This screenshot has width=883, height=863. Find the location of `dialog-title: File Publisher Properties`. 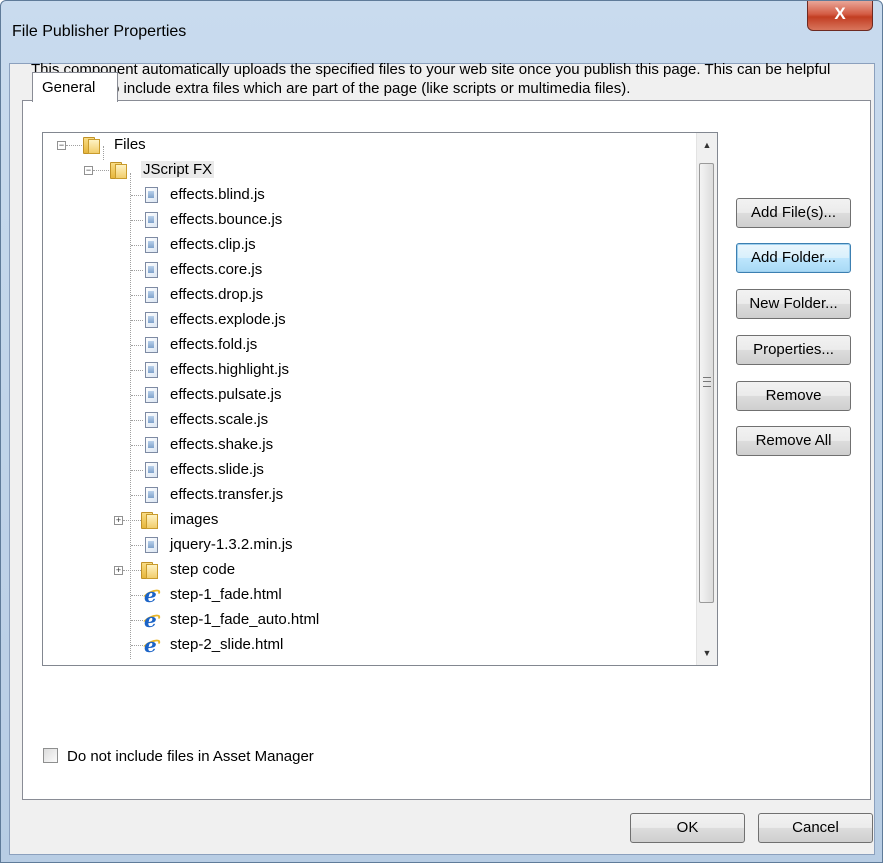

dialog-title: File Publisher Properties is located at coordinates (99, 31).